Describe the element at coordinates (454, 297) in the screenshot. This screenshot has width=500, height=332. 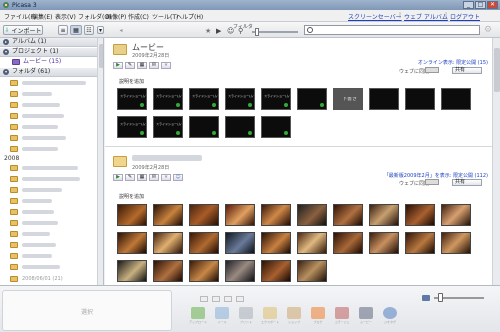
I see `thumbnail-size-slider` at that location.